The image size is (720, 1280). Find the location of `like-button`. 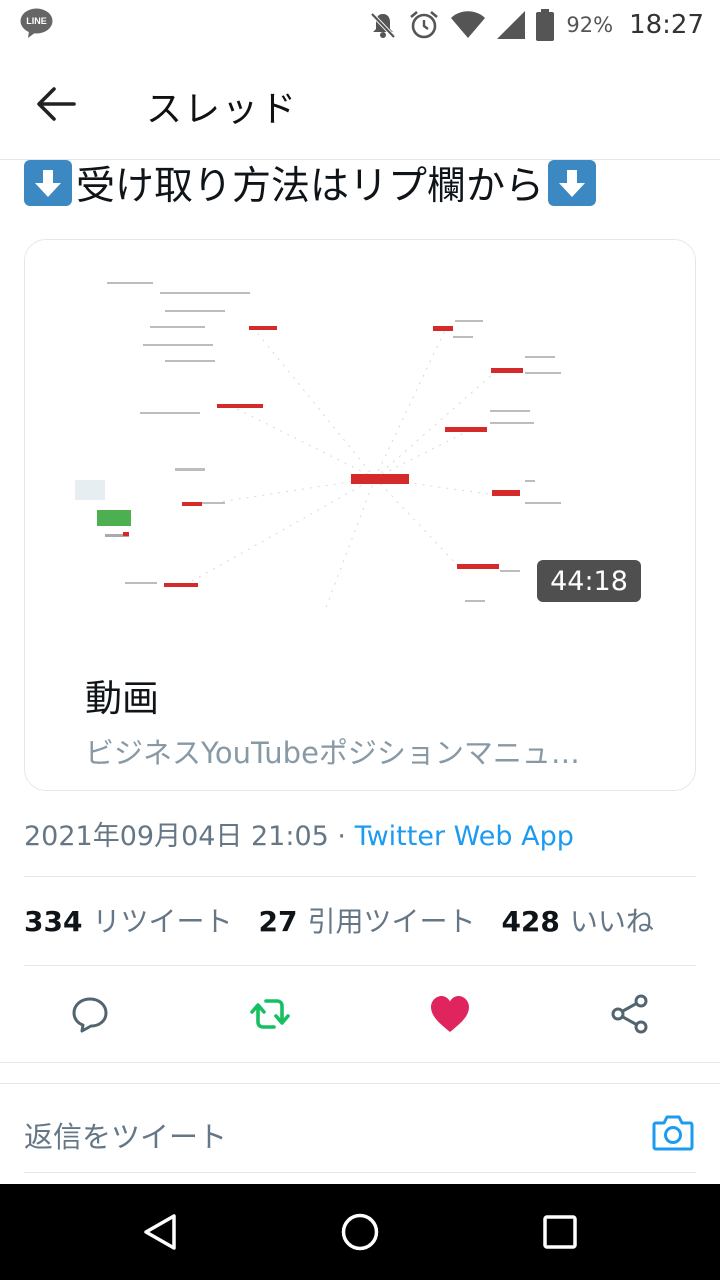

like-button is located at coordinates (450, 1014).